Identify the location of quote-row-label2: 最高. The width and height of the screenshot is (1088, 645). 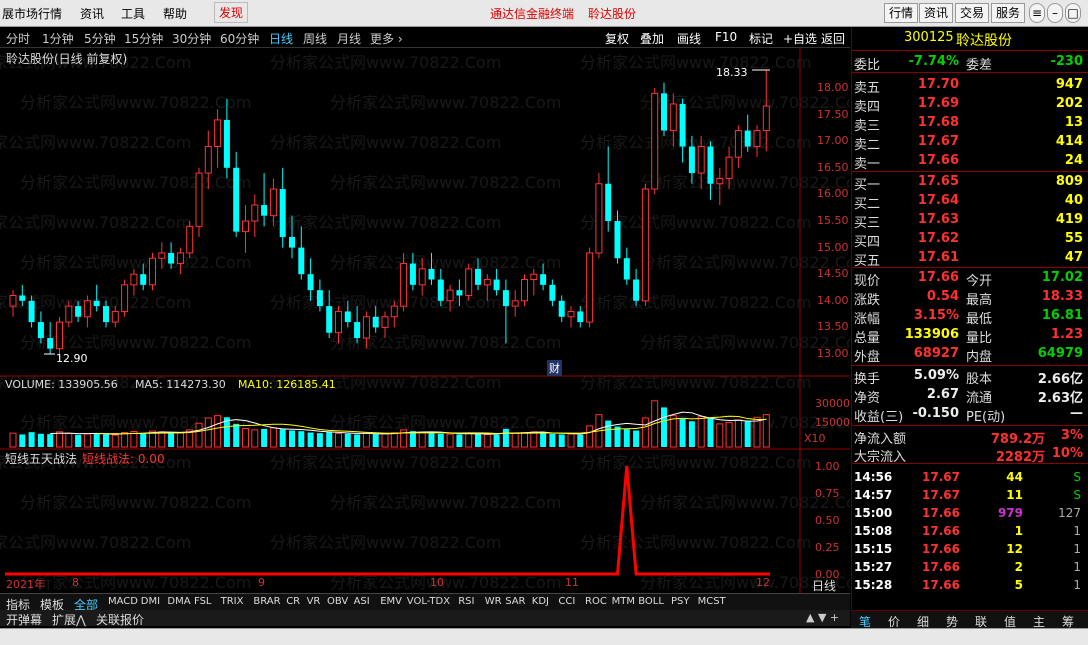
(979, 300).